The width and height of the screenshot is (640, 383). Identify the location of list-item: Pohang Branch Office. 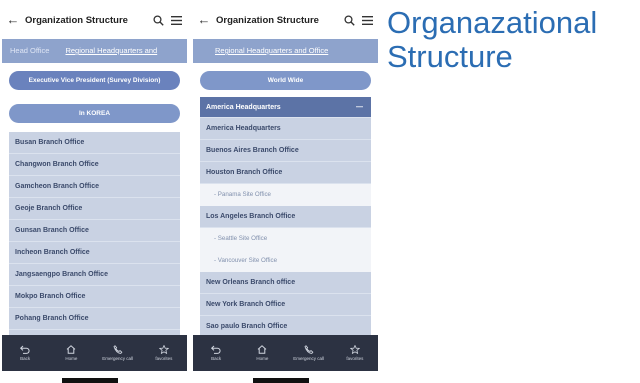
(94, 319).